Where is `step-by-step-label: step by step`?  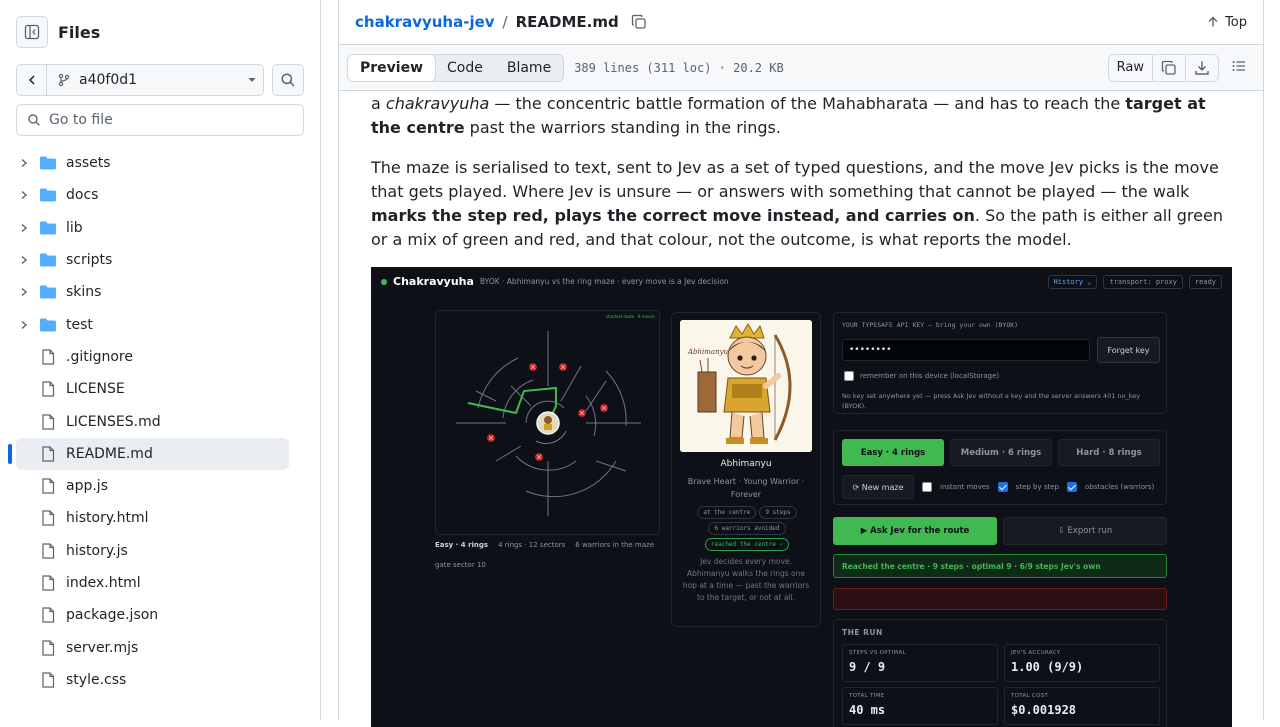
step-by-step-label: step by step is located at coordinates (1037, 487).